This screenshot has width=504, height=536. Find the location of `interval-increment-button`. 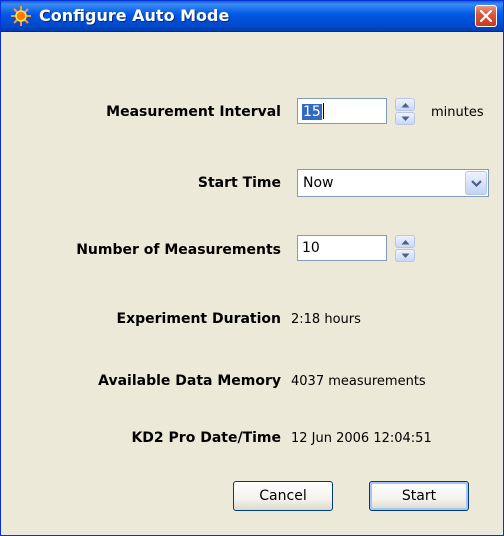

interval-increment-button is located at coordinates (405, 104).